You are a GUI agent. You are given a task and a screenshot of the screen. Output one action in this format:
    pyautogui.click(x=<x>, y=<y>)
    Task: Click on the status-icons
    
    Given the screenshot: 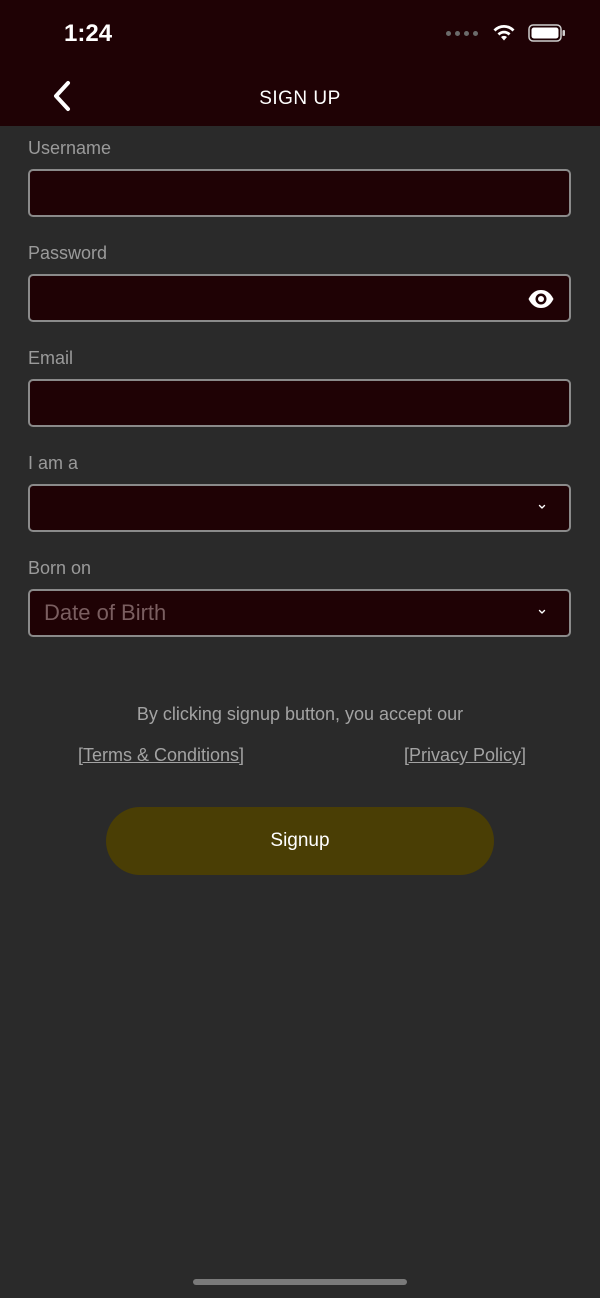 What is the action you would take?
    pyautogui.click(x=506, y=33)
    